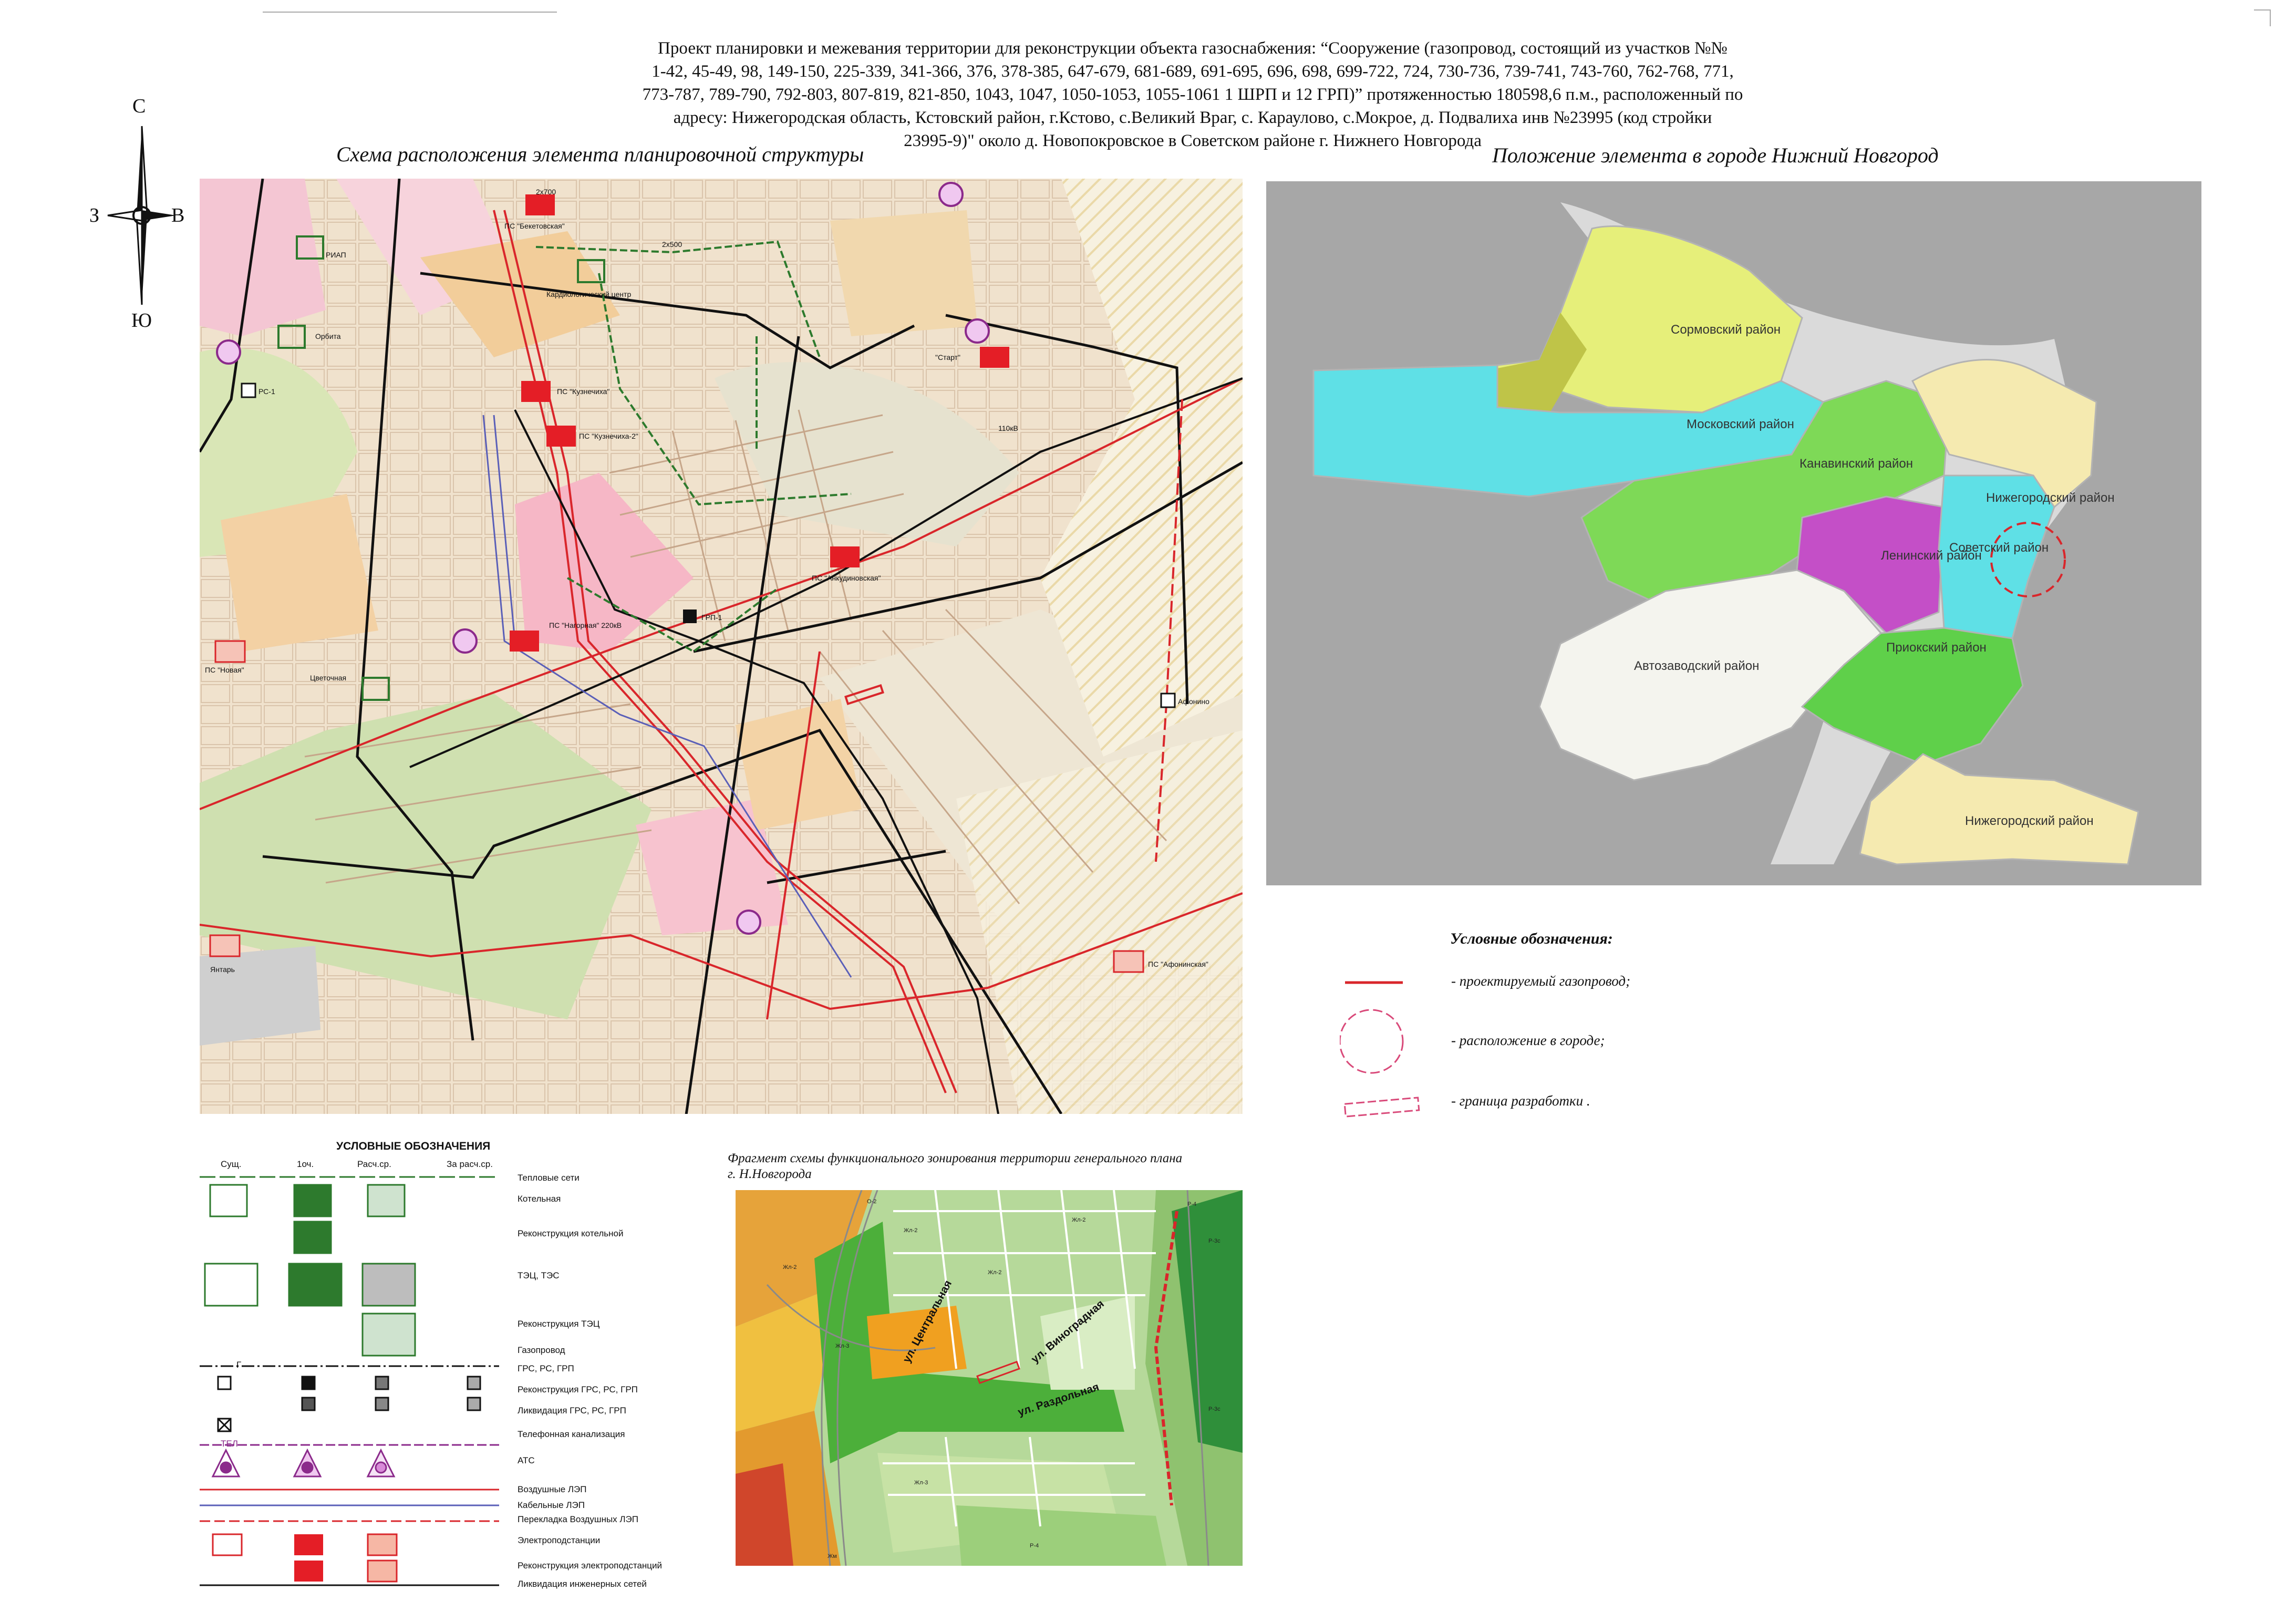 The image size is (2296, 1622). I want to click on label-rs1: РС-1, so click(267, 391).